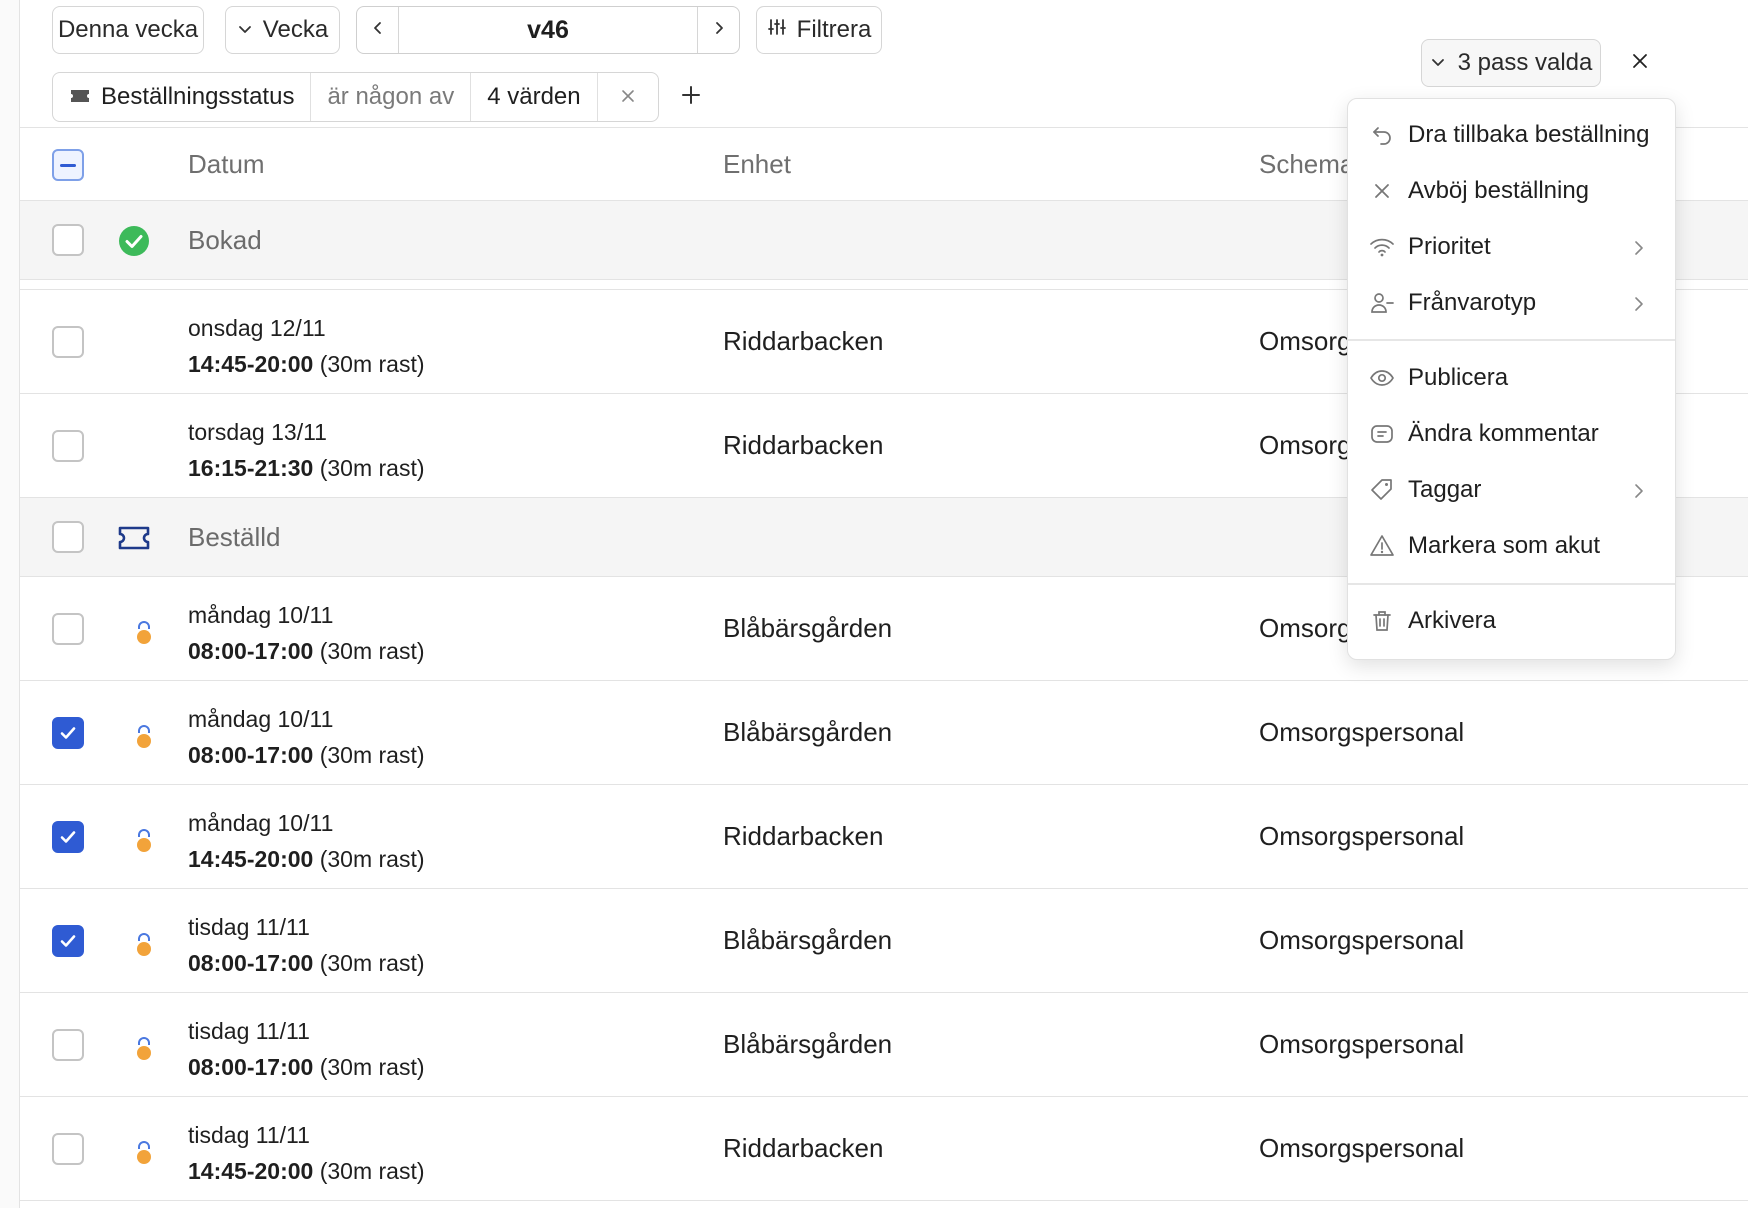 Image resolution: width=1748 pixels, height=1208 pixels. I want to click on column-header-unit: Enhet, so click(757, 164).